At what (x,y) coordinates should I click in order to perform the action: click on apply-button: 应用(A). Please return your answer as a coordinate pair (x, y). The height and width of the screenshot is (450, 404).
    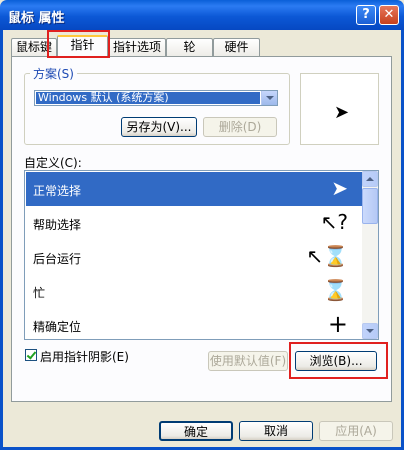
    Looking at the image, I should click on (356, 431).